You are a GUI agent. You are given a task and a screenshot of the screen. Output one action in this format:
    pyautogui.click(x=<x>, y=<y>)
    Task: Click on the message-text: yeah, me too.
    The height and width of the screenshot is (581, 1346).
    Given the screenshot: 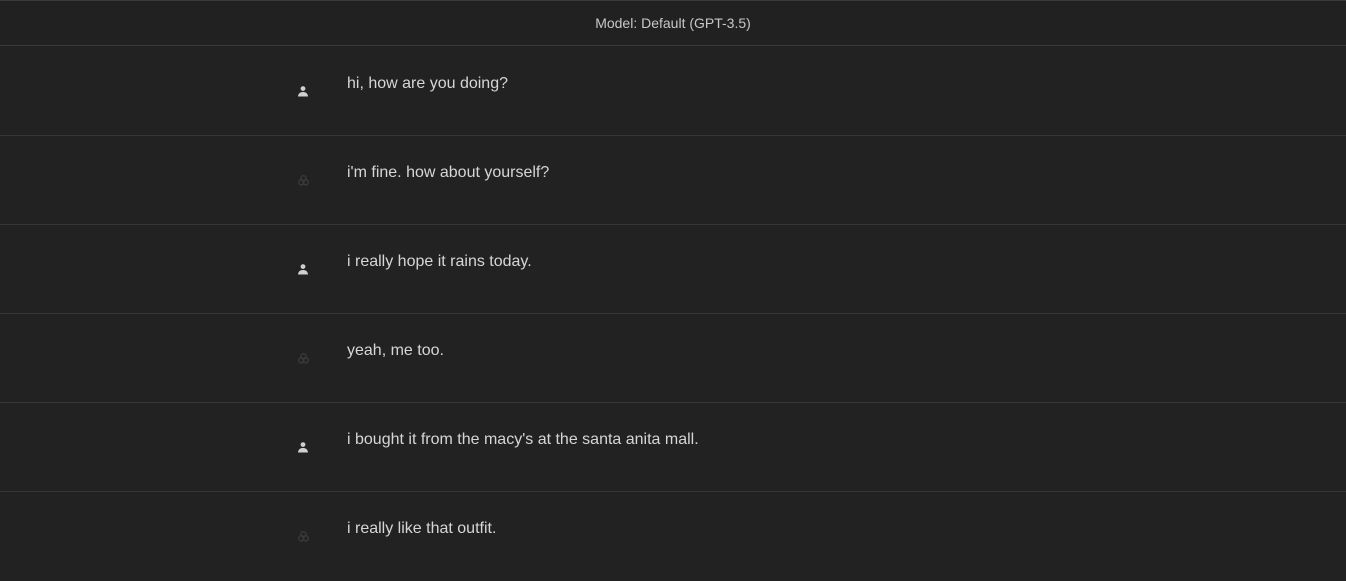 What is the action you would take?
    pyautogui.click(x=395, y=350)
    